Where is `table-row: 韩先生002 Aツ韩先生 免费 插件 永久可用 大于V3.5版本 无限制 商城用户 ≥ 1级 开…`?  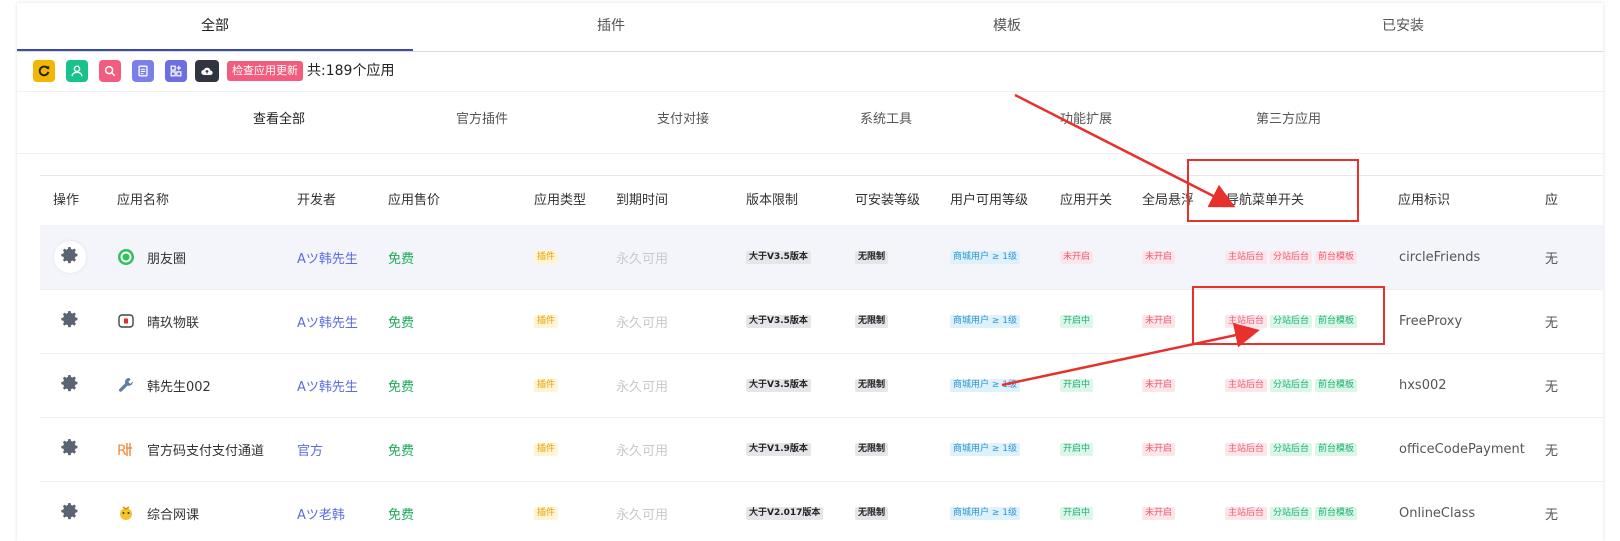 table-row: 韩先生002 Aツ韩先生 免费 插件 永久可用 大于V3.5版本 无限制 商城用户 ≥ 1级 开… is located at coordinates (821, 385).